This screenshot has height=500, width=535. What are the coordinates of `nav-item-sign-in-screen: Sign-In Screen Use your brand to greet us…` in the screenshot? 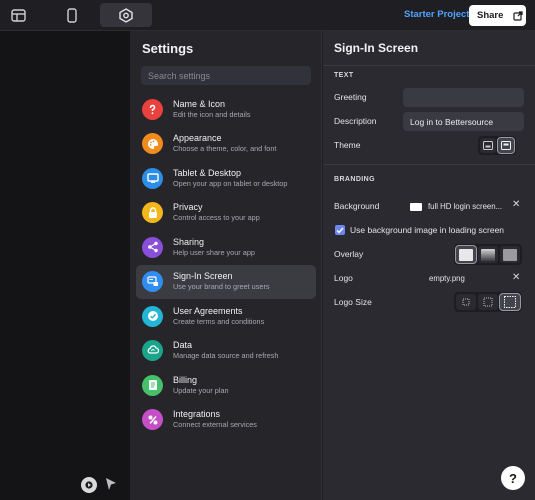 It's located at (226, 281).